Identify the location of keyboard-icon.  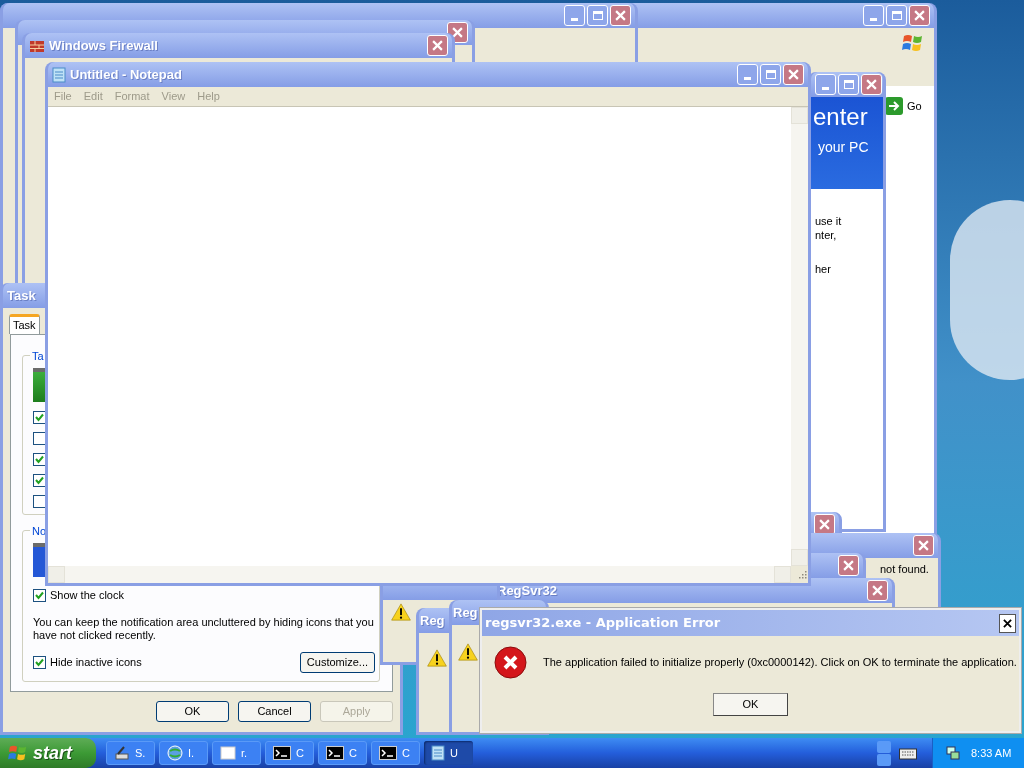
(908, 753).